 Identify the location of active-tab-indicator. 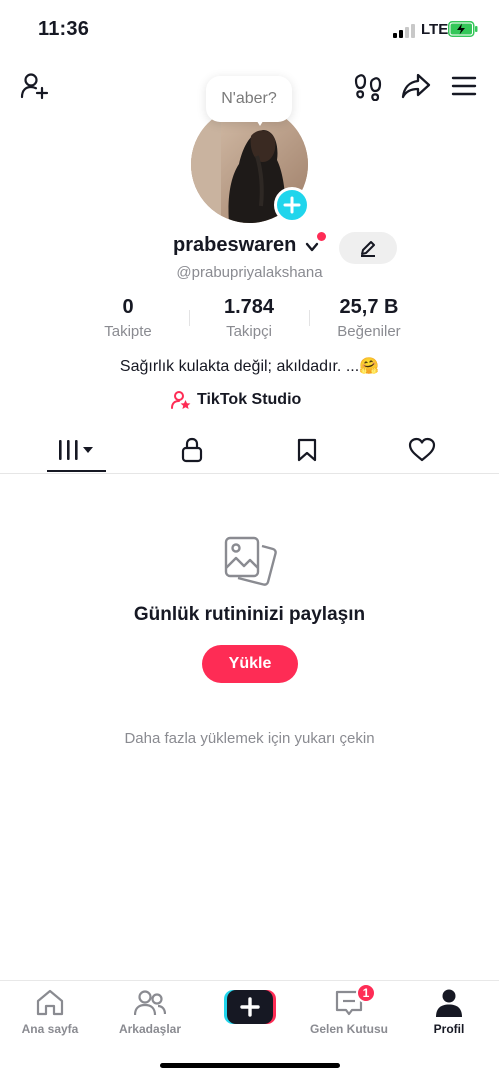
(76, 471).